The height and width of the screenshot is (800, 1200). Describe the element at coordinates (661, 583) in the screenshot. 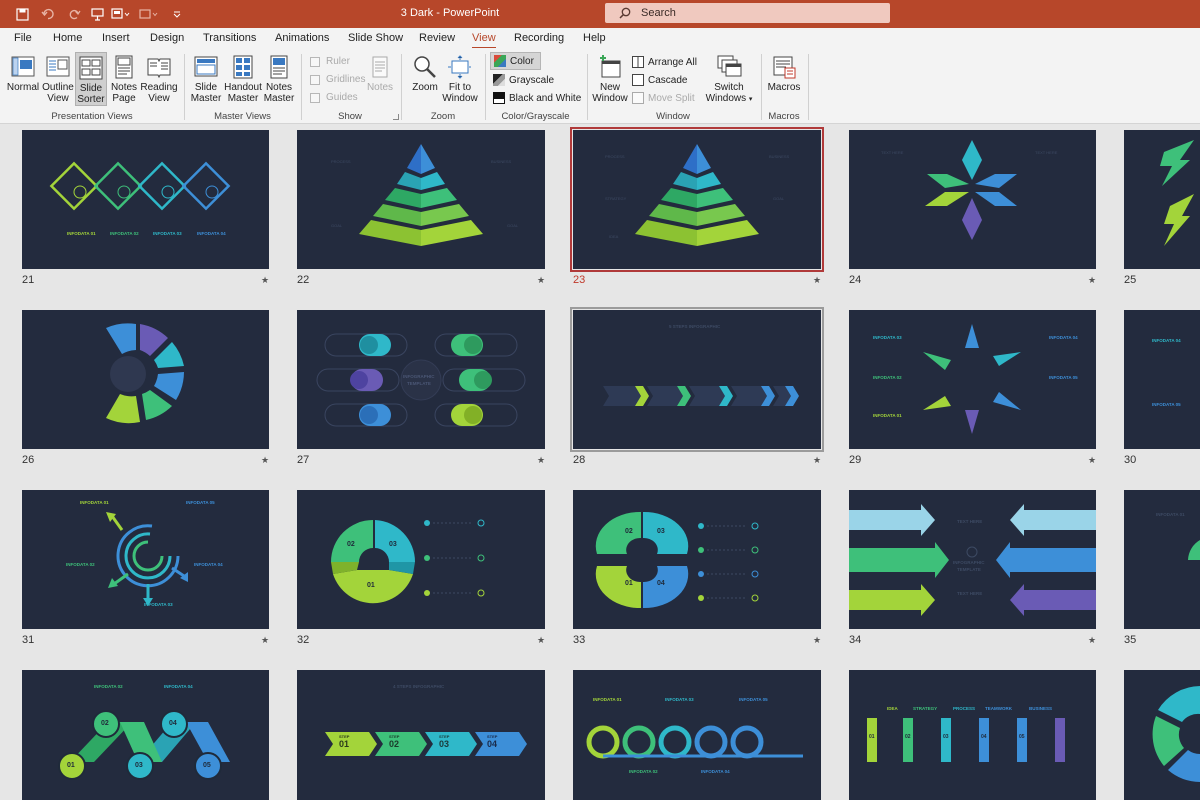

I see `step-number: 04` at that location.